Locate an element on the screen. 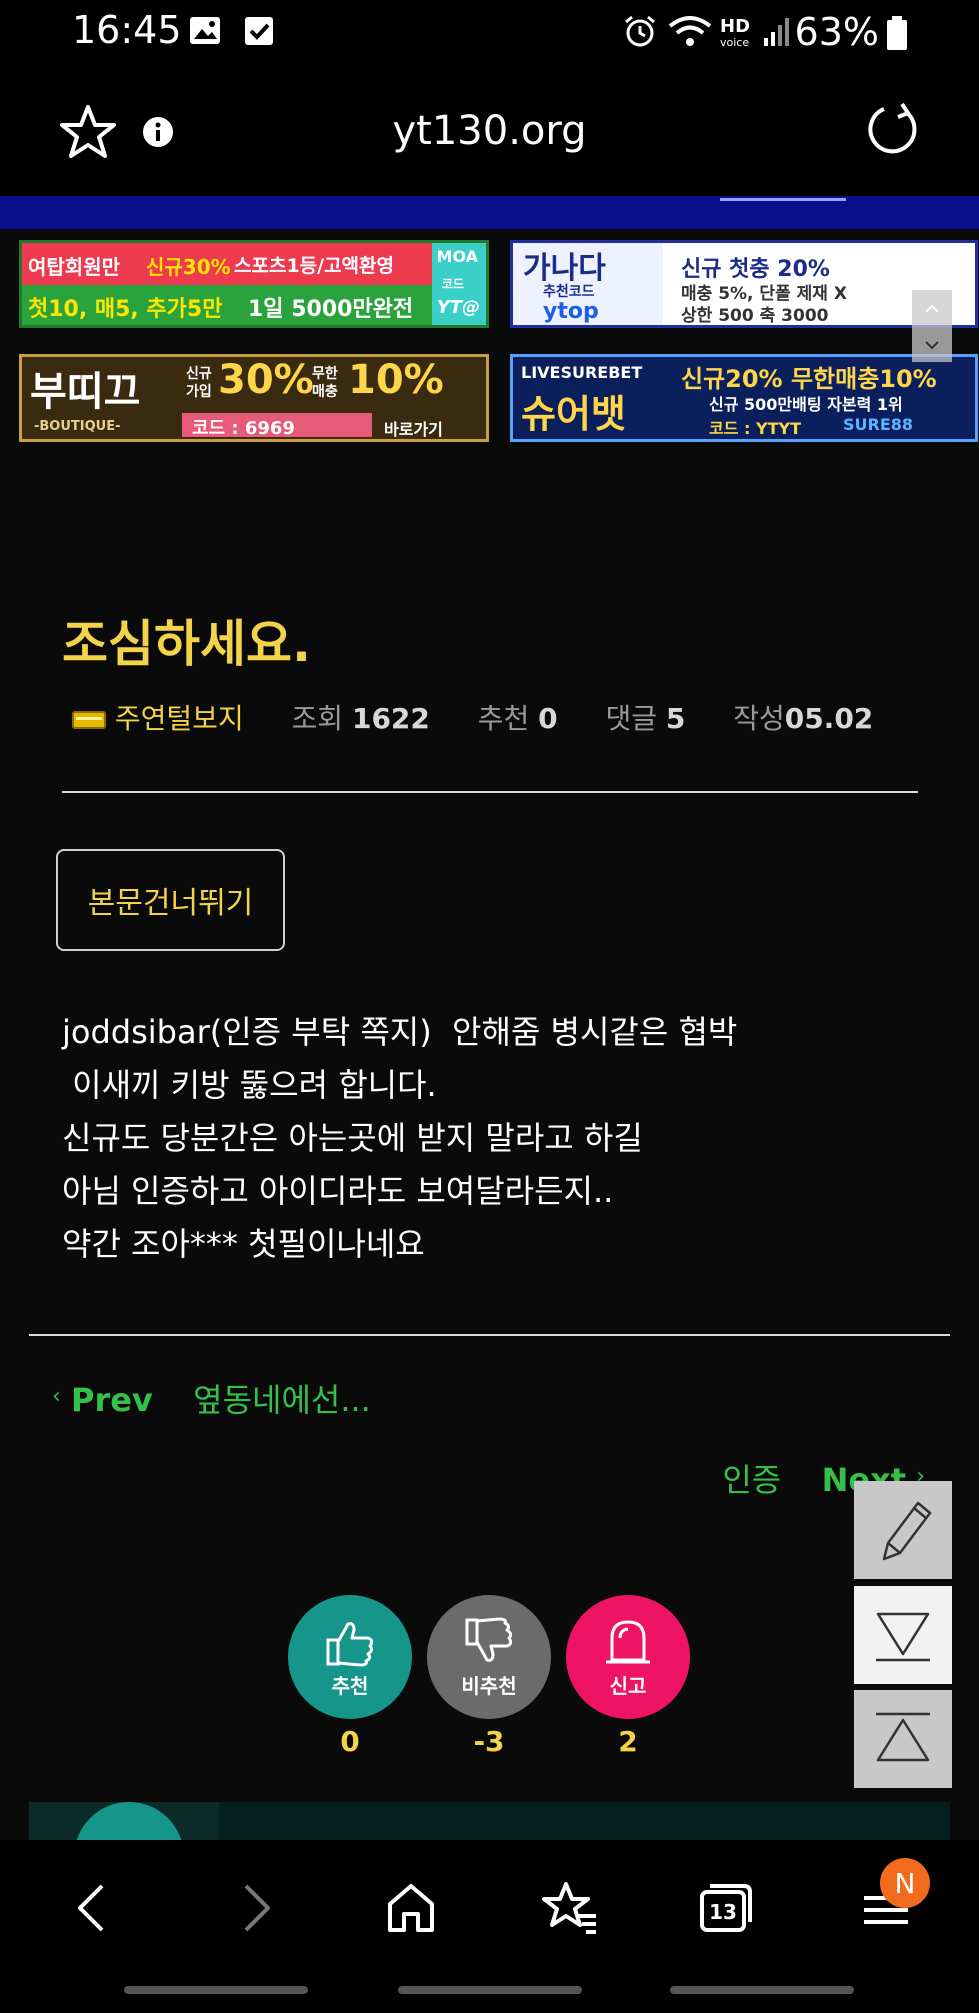 The width and height of the screenshot is (979, 2013). scroll-top-button is located at coordinates (903, 1739).